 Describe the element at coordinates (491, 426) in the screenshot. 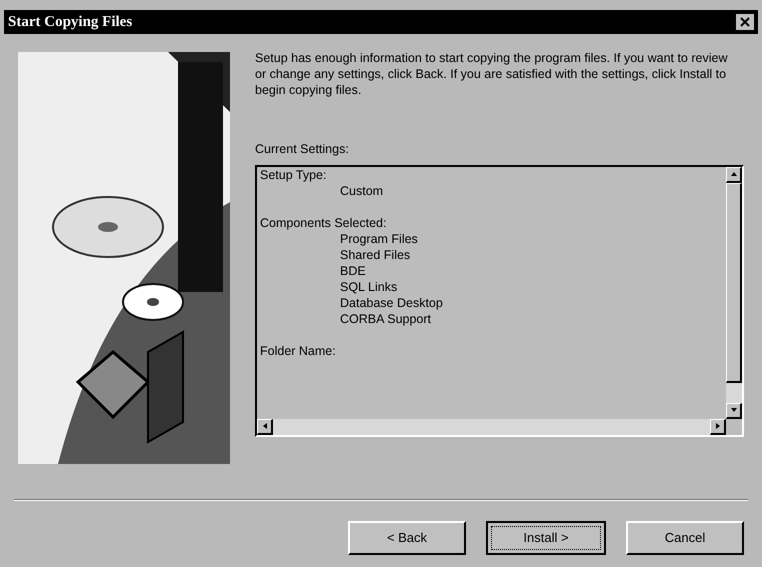

I see `horizontal-scrollbar` at that location.